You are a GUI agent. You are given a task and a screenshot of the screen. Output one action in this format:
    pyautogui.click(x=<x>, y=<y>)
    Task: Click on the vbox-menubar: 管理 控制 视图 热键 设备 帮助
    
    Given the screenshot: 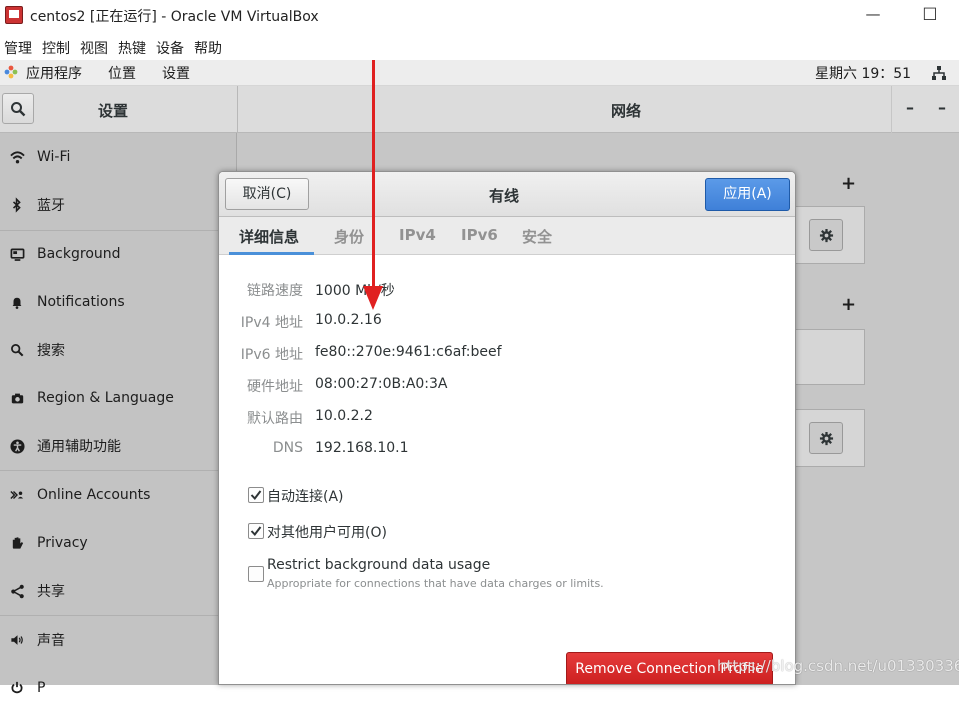 What is the action you would take?
    pyautogui.click(x=479, y=46)
    